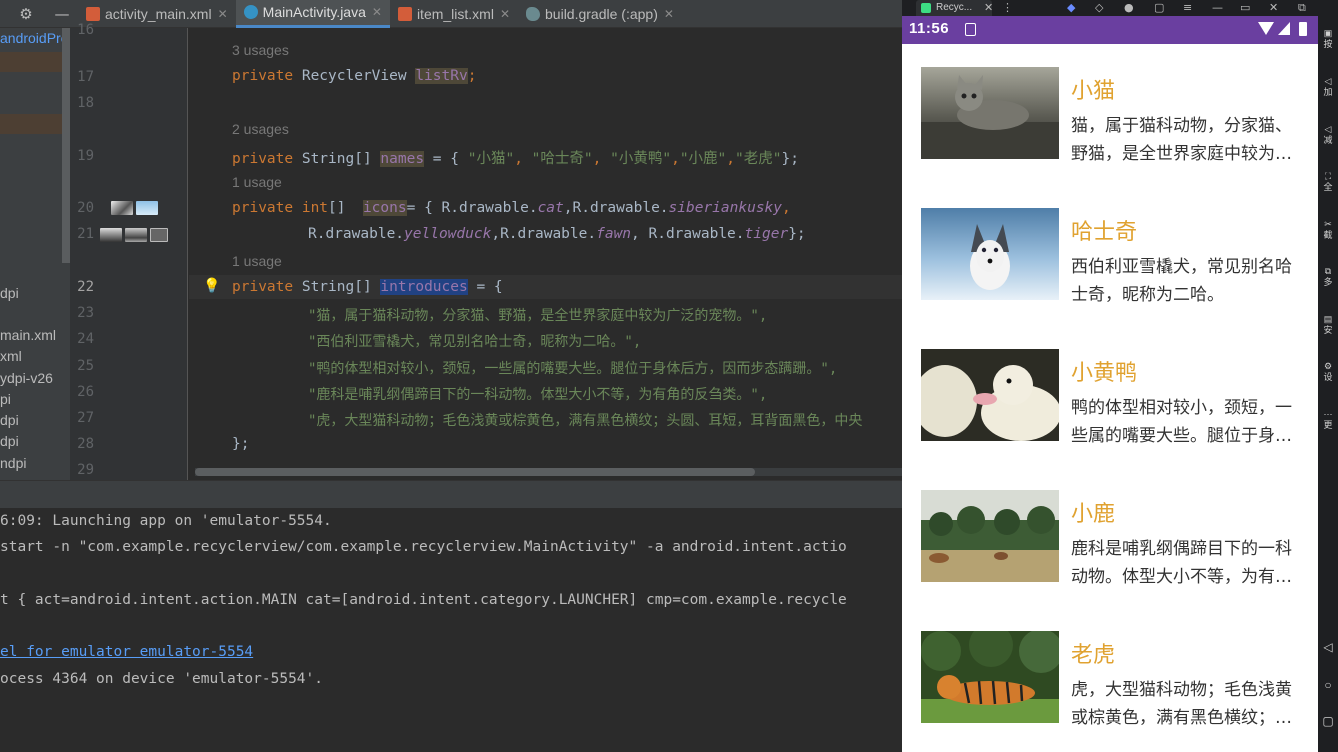 The height and width of the screenshot is (752, 1338). What do you see at coordinates (475, 342) in the screenshot?
I see `code-line-24: "西伯利亚雪橇犬，常见别名哈士奇，昵称为二哈。",` at bounding box center [475, 342].